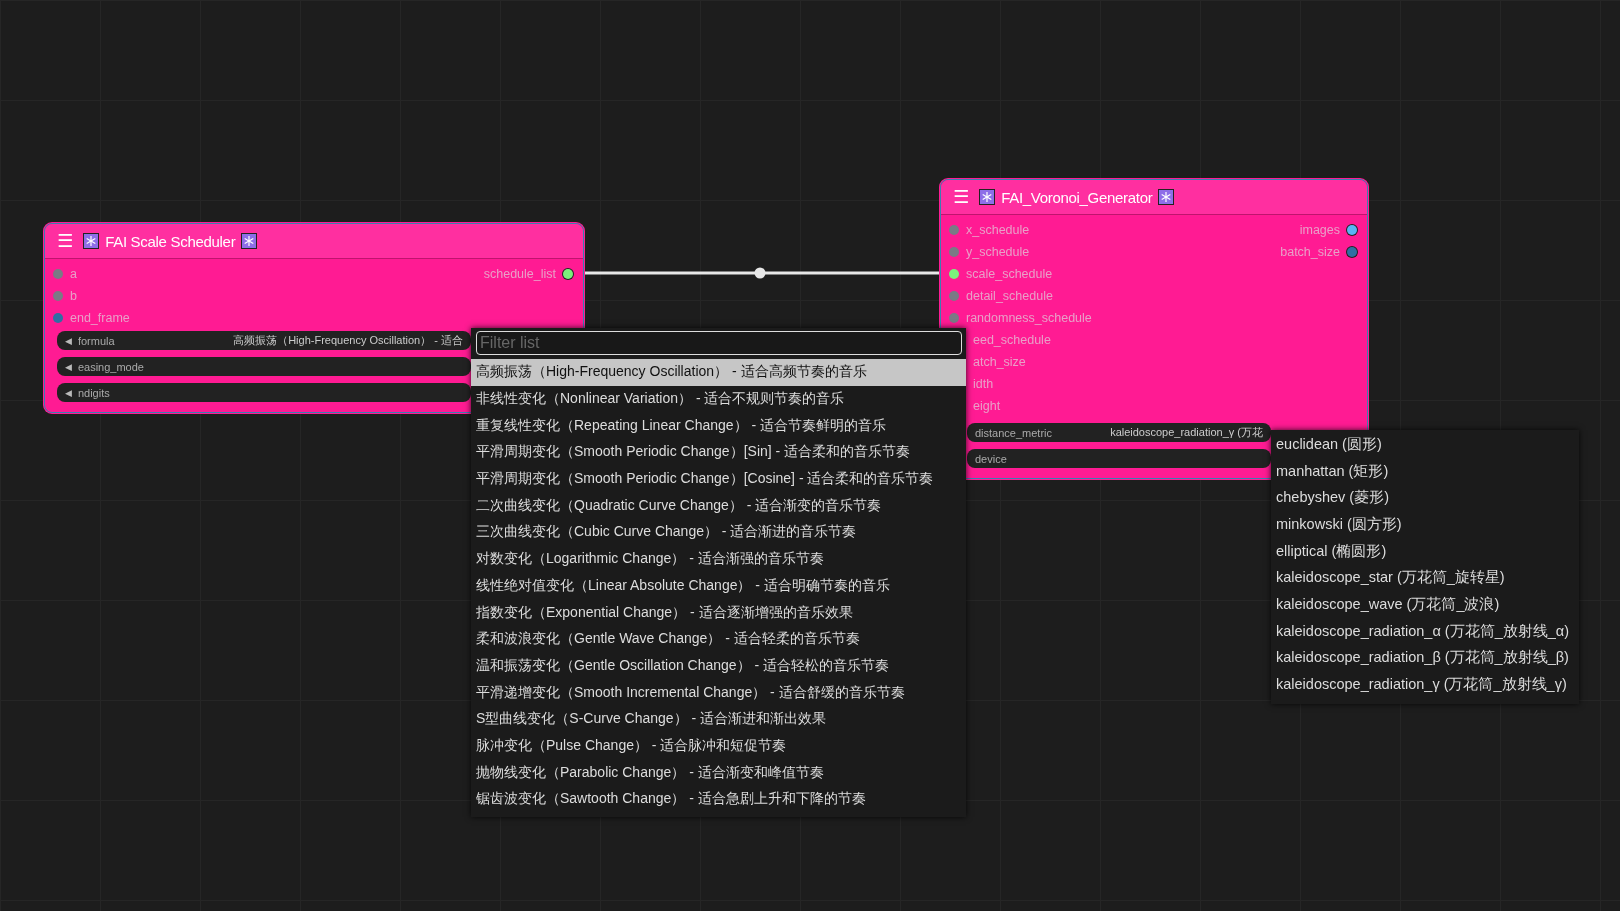 The width and height of the screenshot is (1620, 911). I want to click on menu-item: manhattan (矩形), so click(1425, 471).